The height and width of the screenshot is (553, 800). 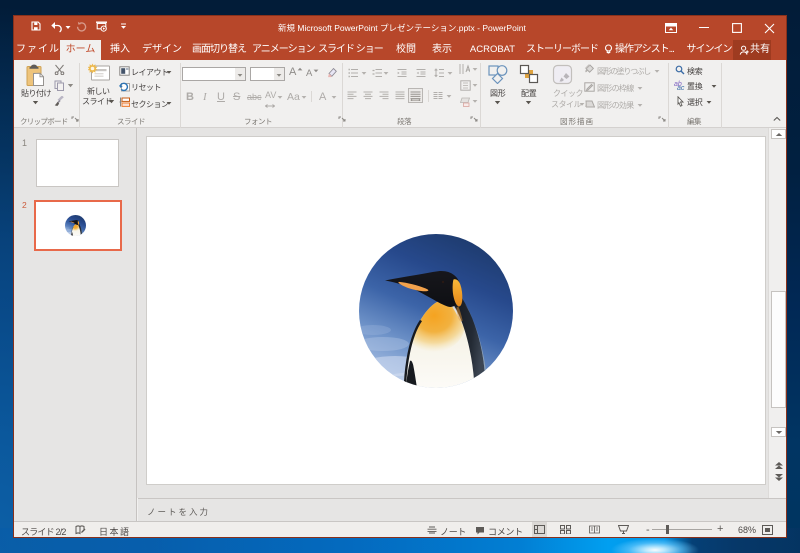 I want to click on svg-text: ac, so click(x=681, y=87).